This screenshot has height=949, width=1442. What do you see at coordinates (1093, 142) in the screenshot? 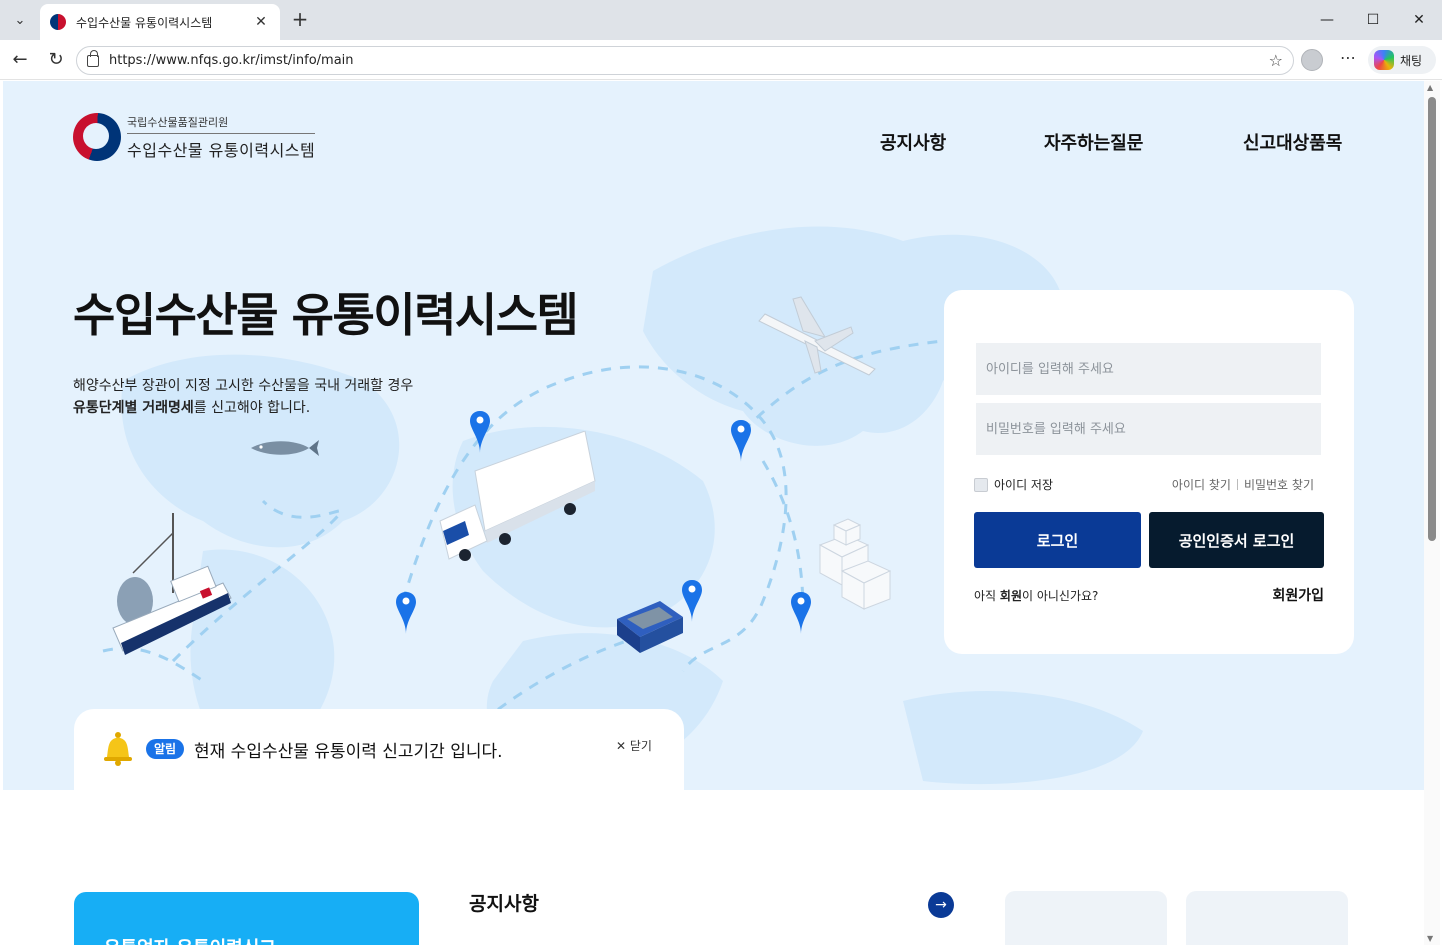
I see `nav-item-faq: 자주하는질문` at bounding box center [1093, 142].